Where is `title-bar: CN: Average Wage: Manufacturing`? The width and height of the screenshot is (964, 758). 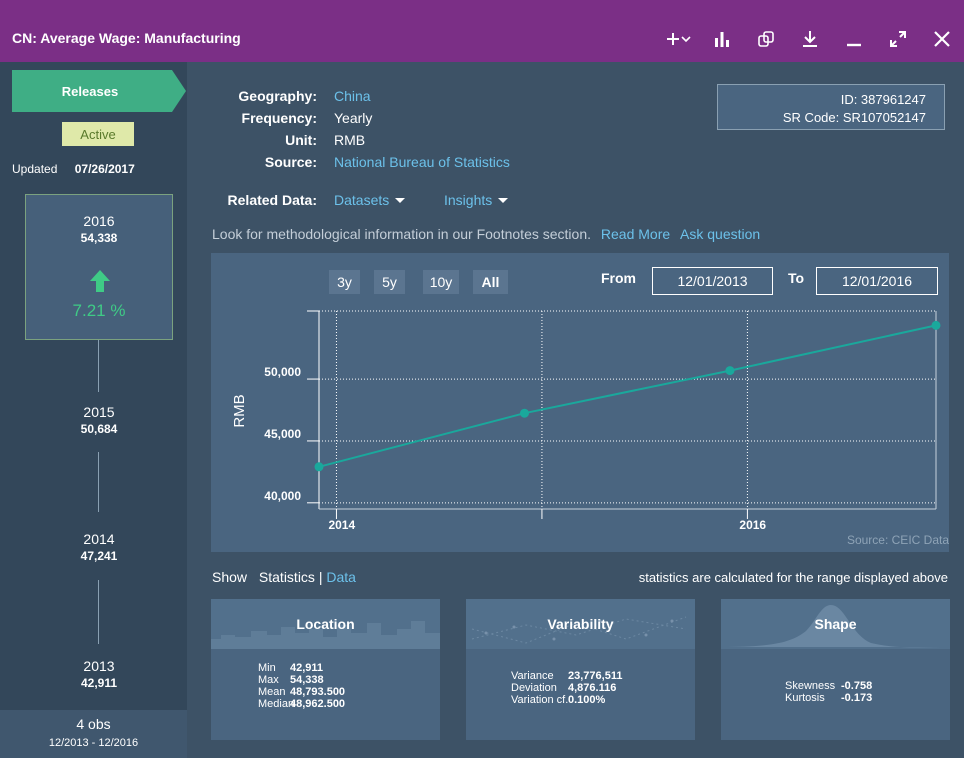 title-bar: CN: Average Wage: Manufacturing is located at coordinates (482, 31).